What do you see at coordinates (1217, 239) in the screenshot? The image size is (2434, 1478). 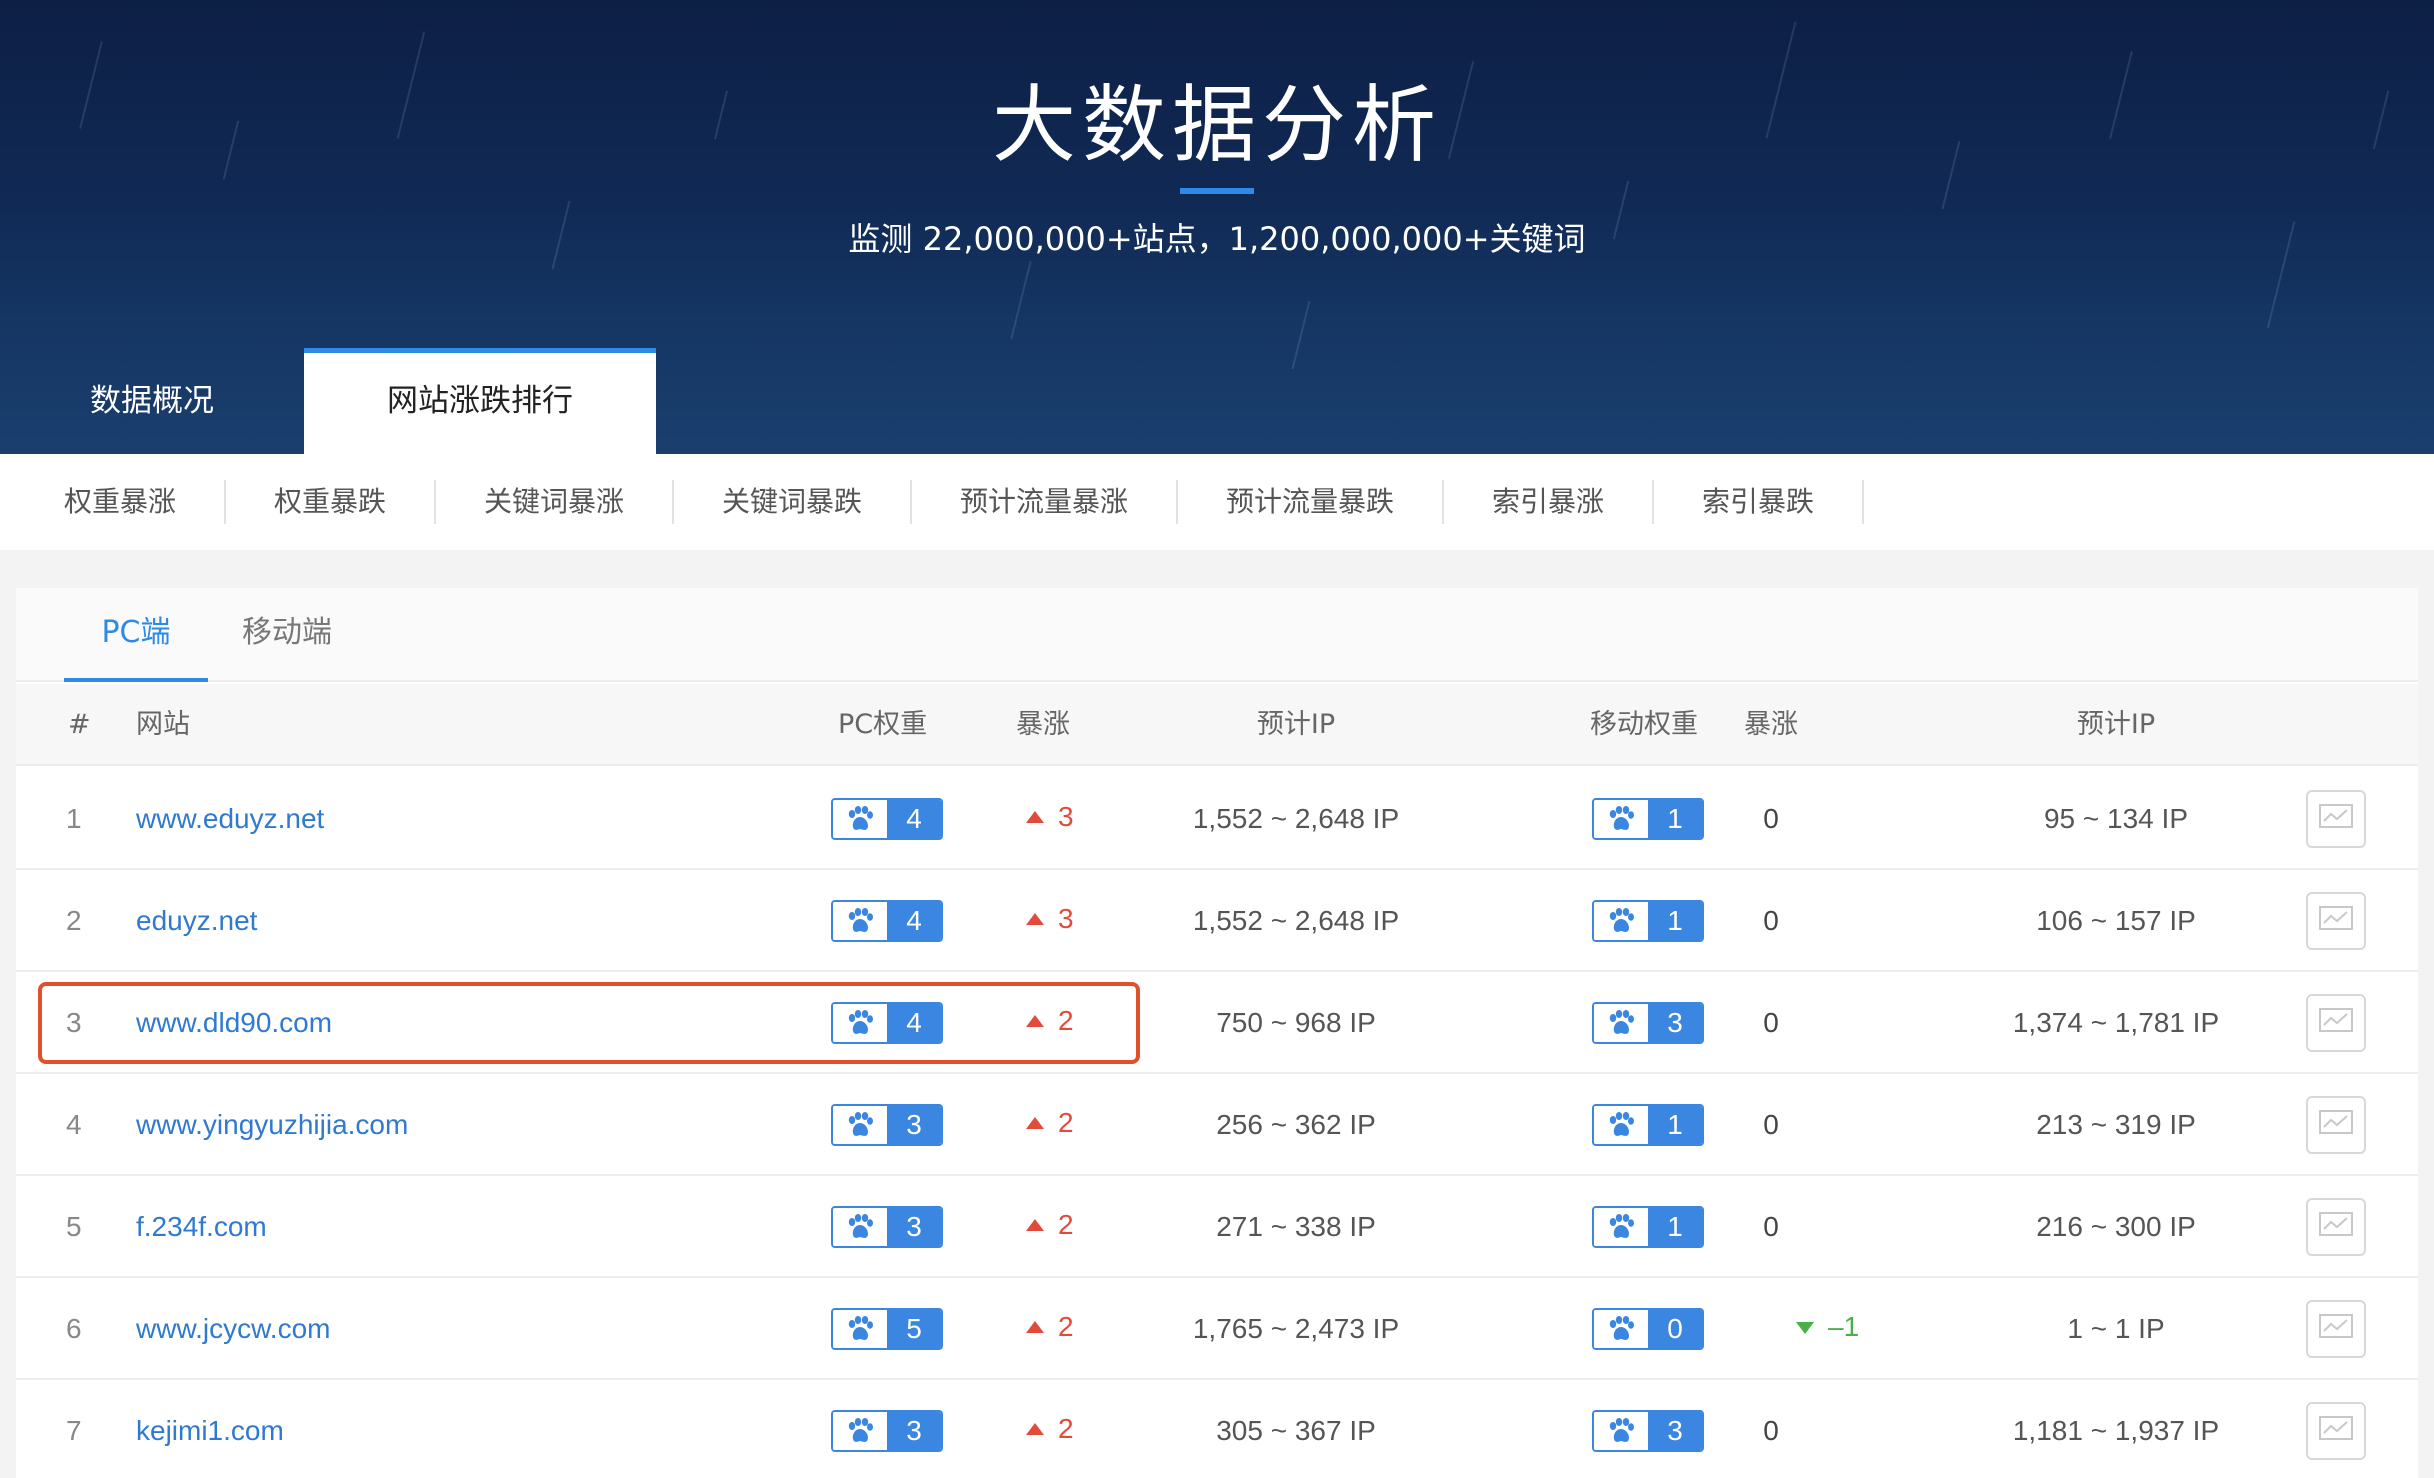 I see `page-subtitle: 监测 22,000,000+站点，1,200,000,000+关键词` at bounding box center [1217, 239].